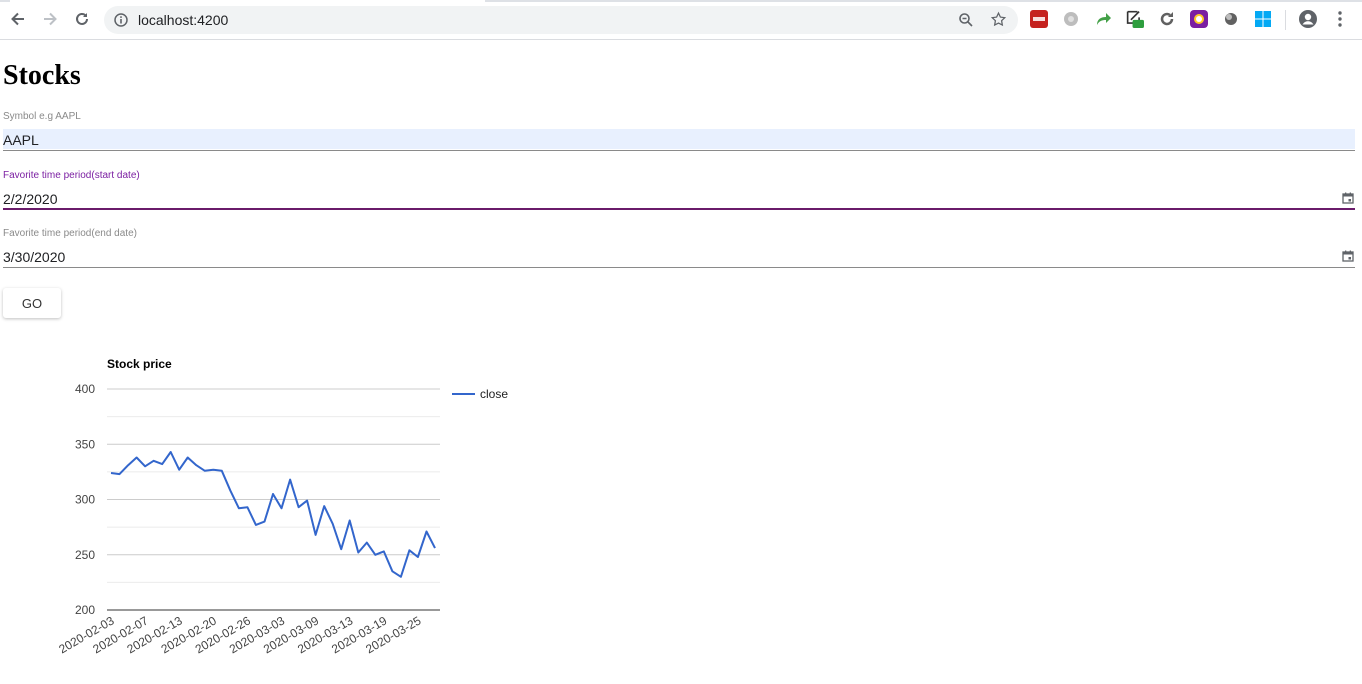 This screenshot has width=1362, height=684. What do you see at coordinates (34, 257) in the screenshot?
I see `end-date-value: 3/30/2020` at bounding box center [34, 257].